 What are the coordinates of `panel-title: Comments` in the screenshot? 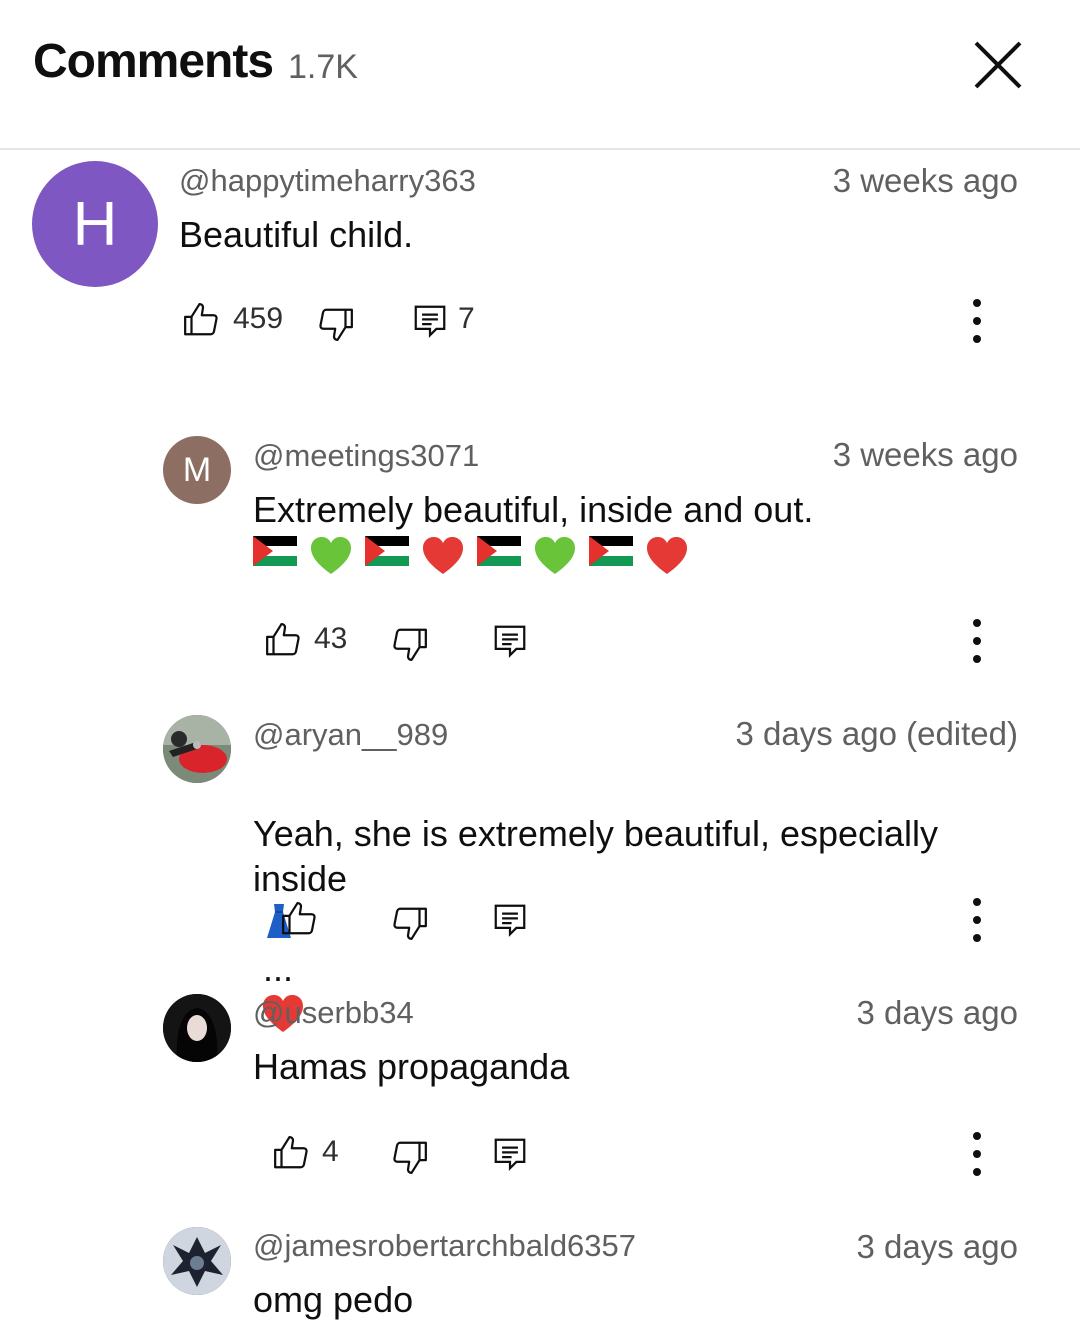 It's located at (153, 61).